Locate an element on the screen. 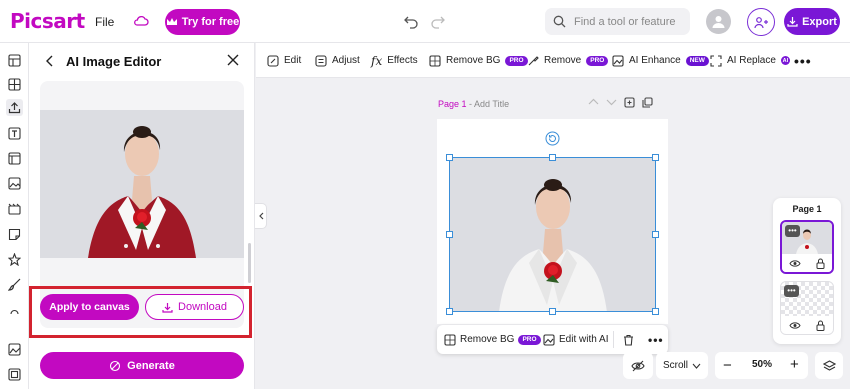 This screenshot has width=850, height=389. download-button: Download is located at coordinates (194, 307).